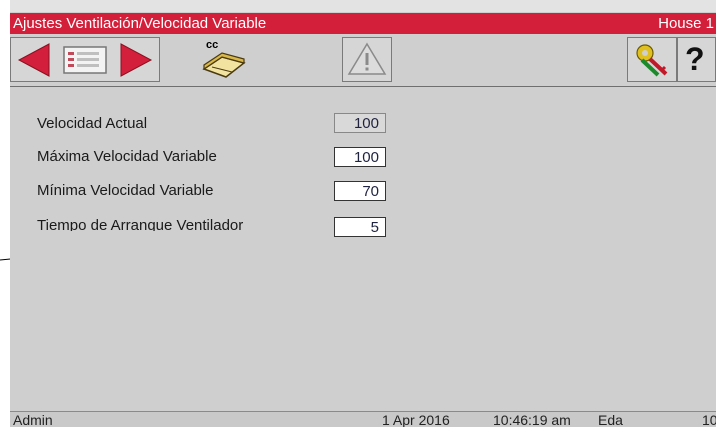  What do you see at coordinates (610, 419) in the screenshot?
I see `status-mode: Eda` at bounding box center [610, 419].